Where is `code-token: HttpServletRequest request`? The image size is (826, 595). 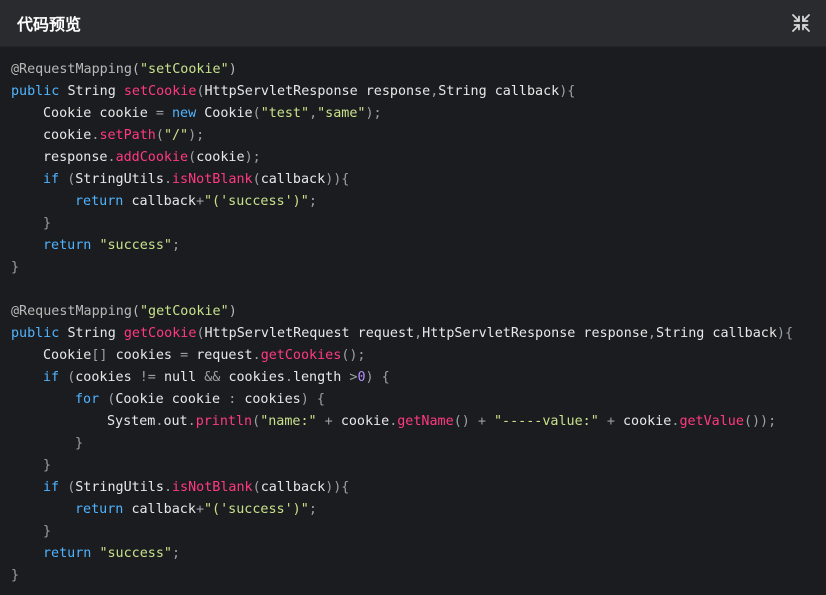 code-token: HttpServletRequest request is located at coordinates (309, 333).